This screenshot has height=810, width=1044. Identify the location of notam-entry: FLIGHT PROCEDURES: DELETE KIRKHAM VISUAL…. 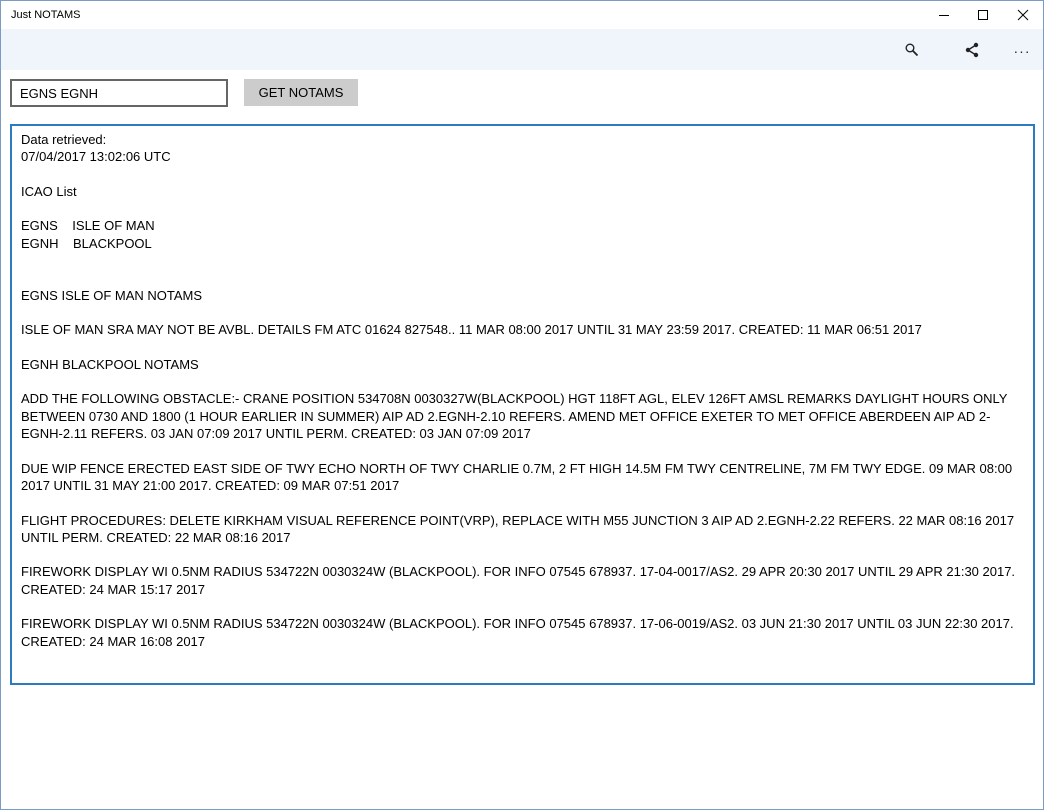
(518, 528).